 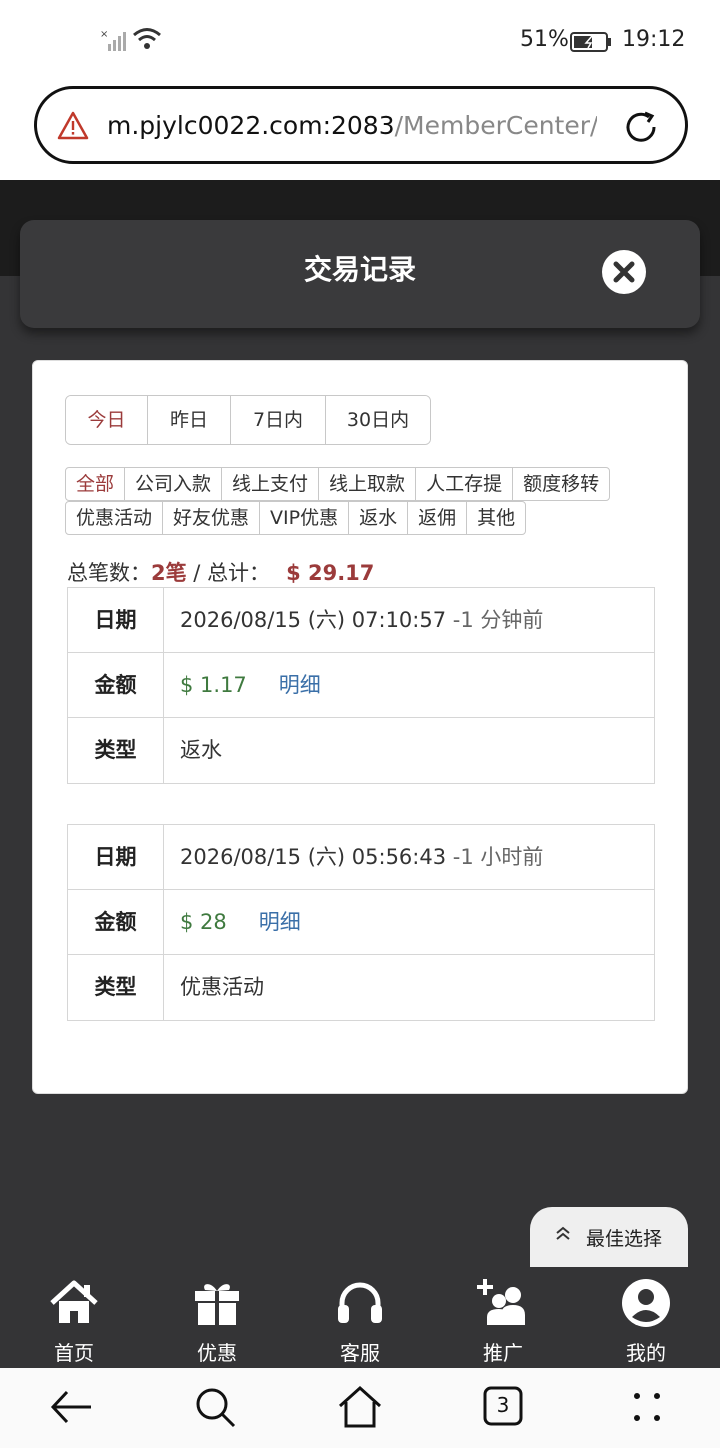 I want to click on modal-header: 交易记录, so click(x=360, y=274).